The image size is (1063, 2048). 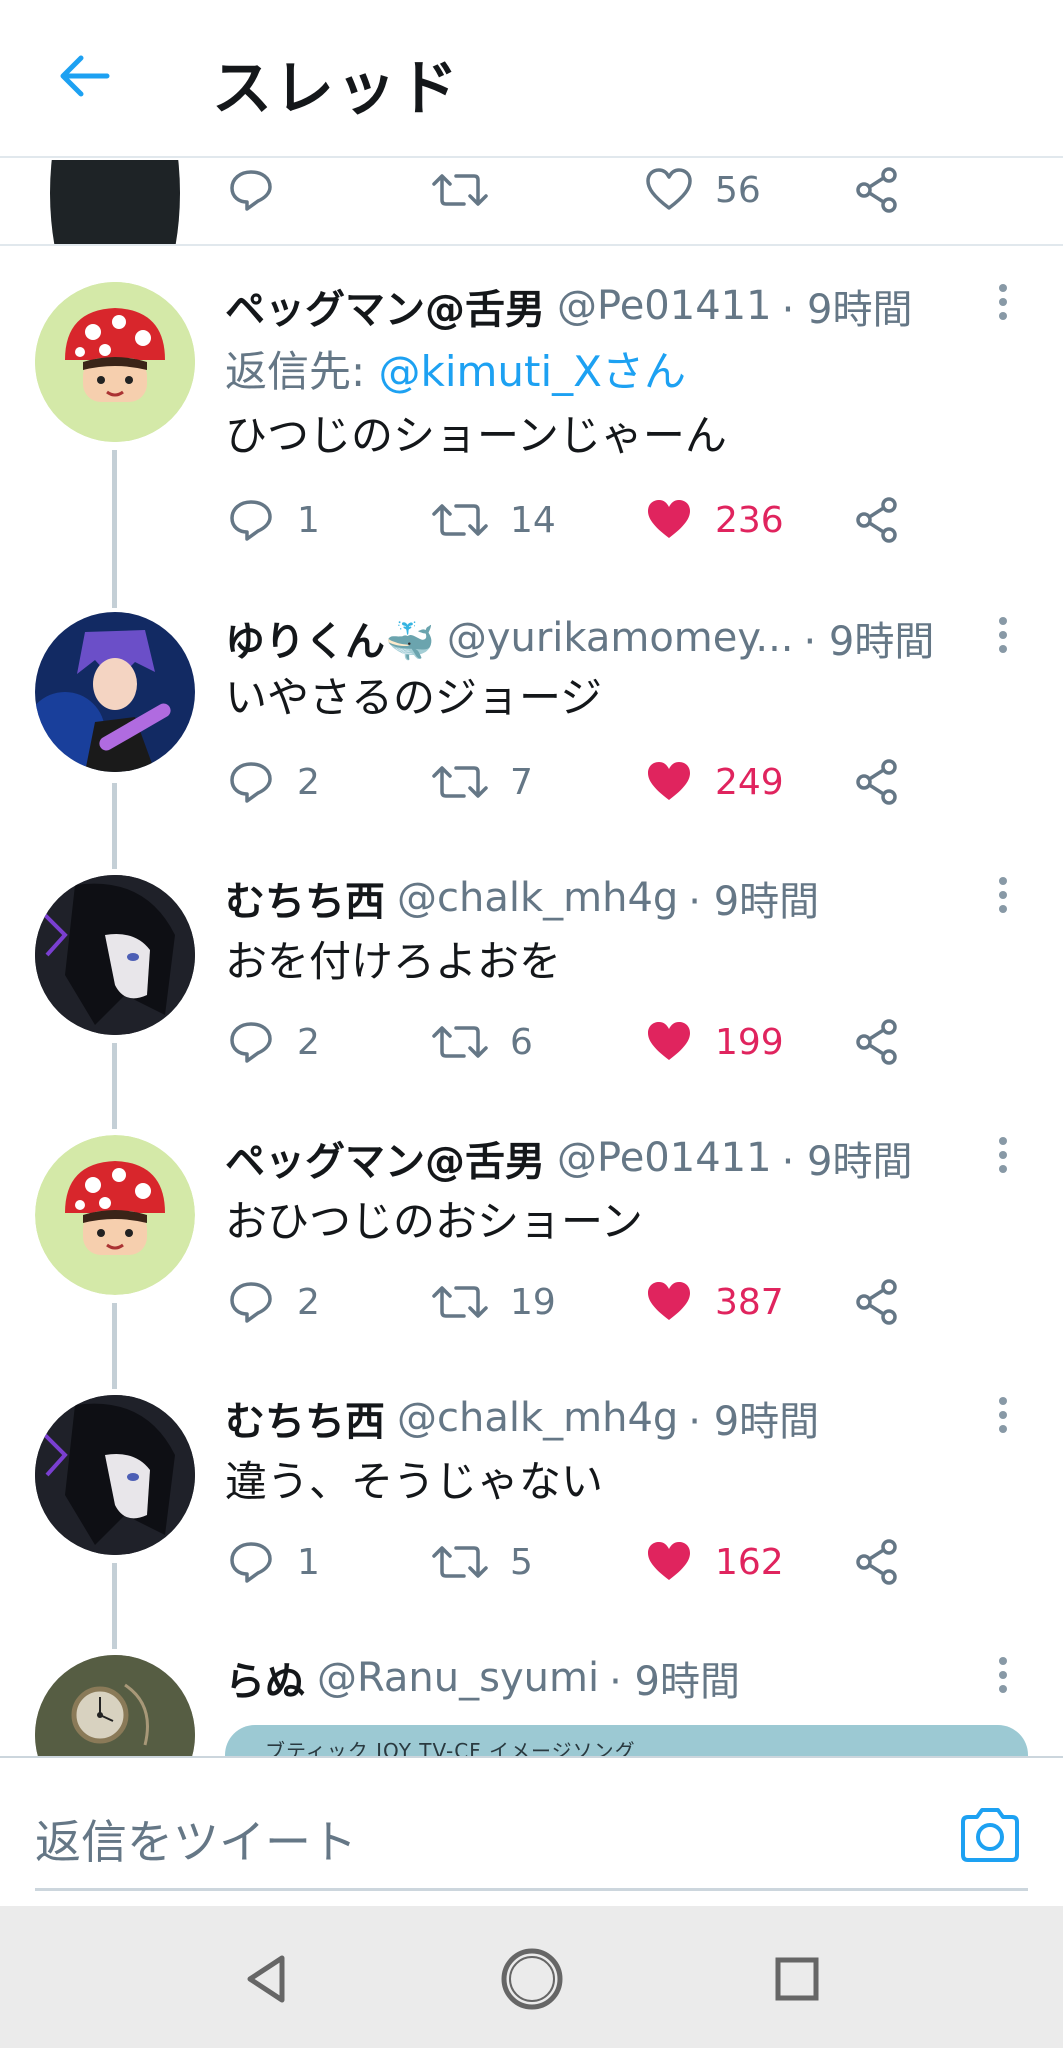 What do you see at coordinates (482, 782) in the screenshot?
I see `retweet-button: 7` at bounding box center [482, 782].